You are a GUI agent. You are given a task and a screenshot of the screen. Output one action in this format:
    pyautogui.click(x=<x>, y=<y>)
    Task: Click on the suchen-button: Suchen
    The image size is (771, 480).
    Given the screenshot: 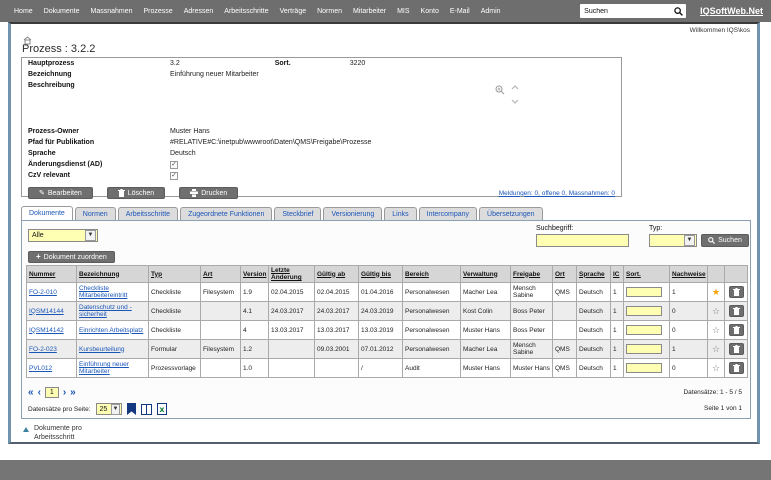 What is the action you would take?
    pyautogui.click(x=725, y=240)
    